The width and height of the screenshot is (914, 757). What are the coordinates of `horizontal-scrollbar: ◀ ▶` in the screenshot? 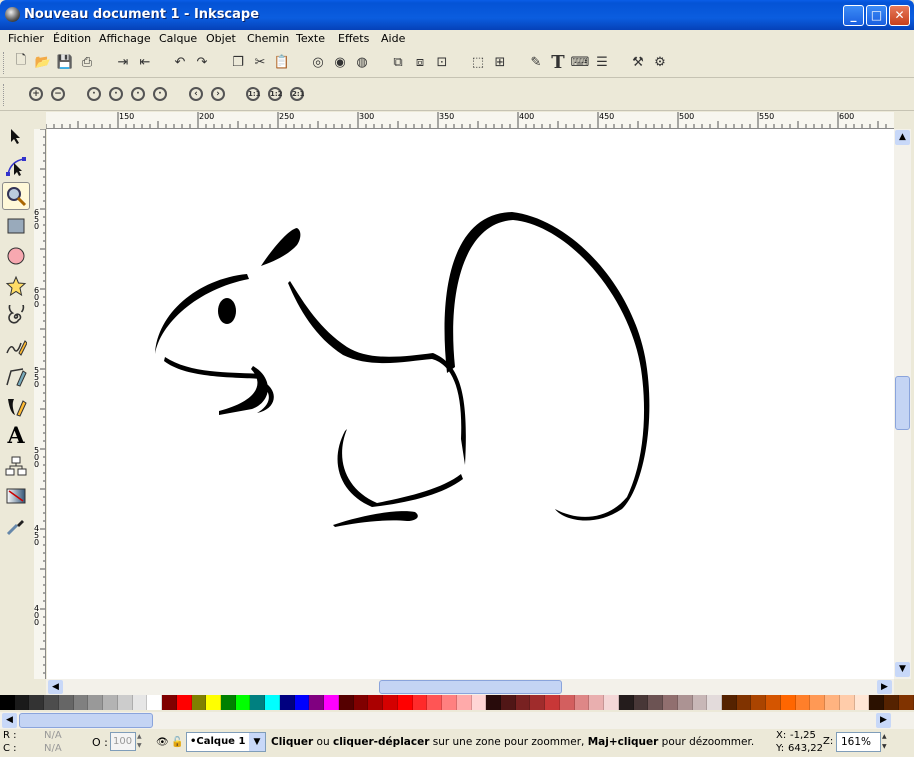 It's located at (470, 687).